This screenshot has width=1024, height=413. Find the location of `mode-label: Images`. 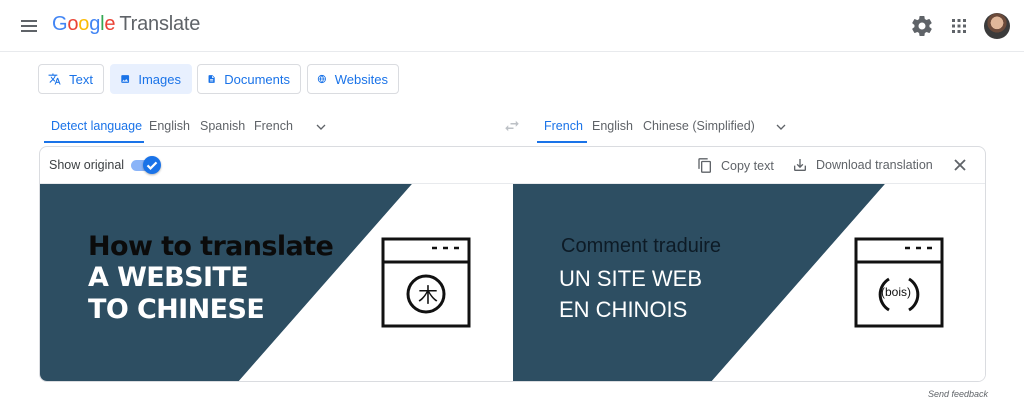

mode-label: Images is located at coordinates (159, 79).